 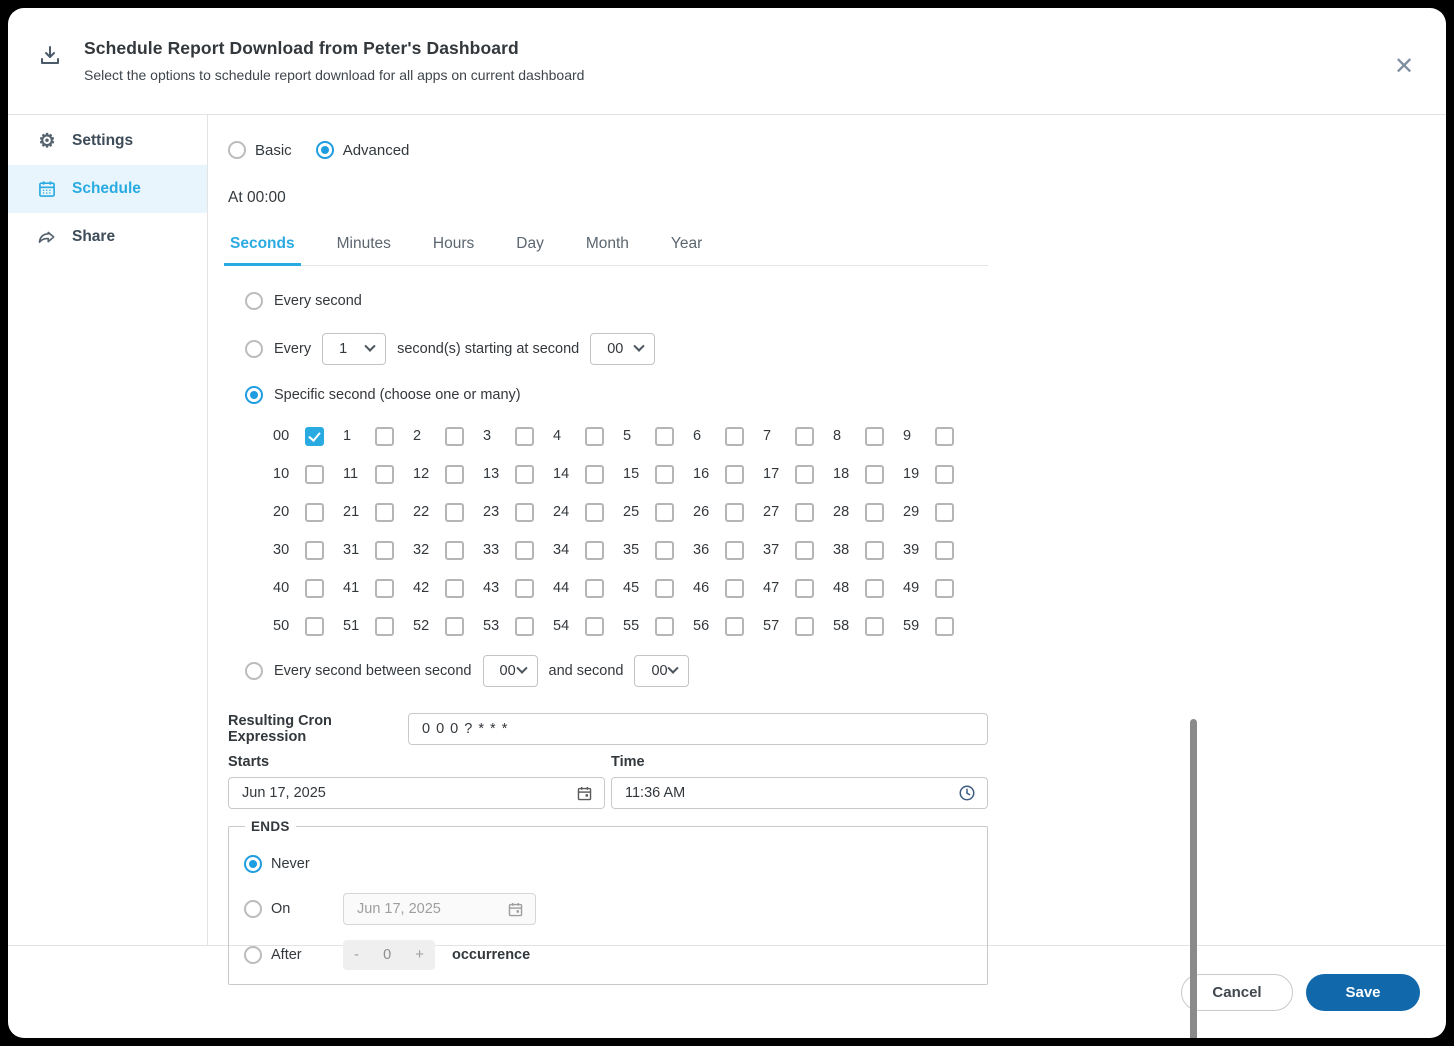 I want to click on start-date-input: Jun 17, 2025, so click(x=416, y=793).